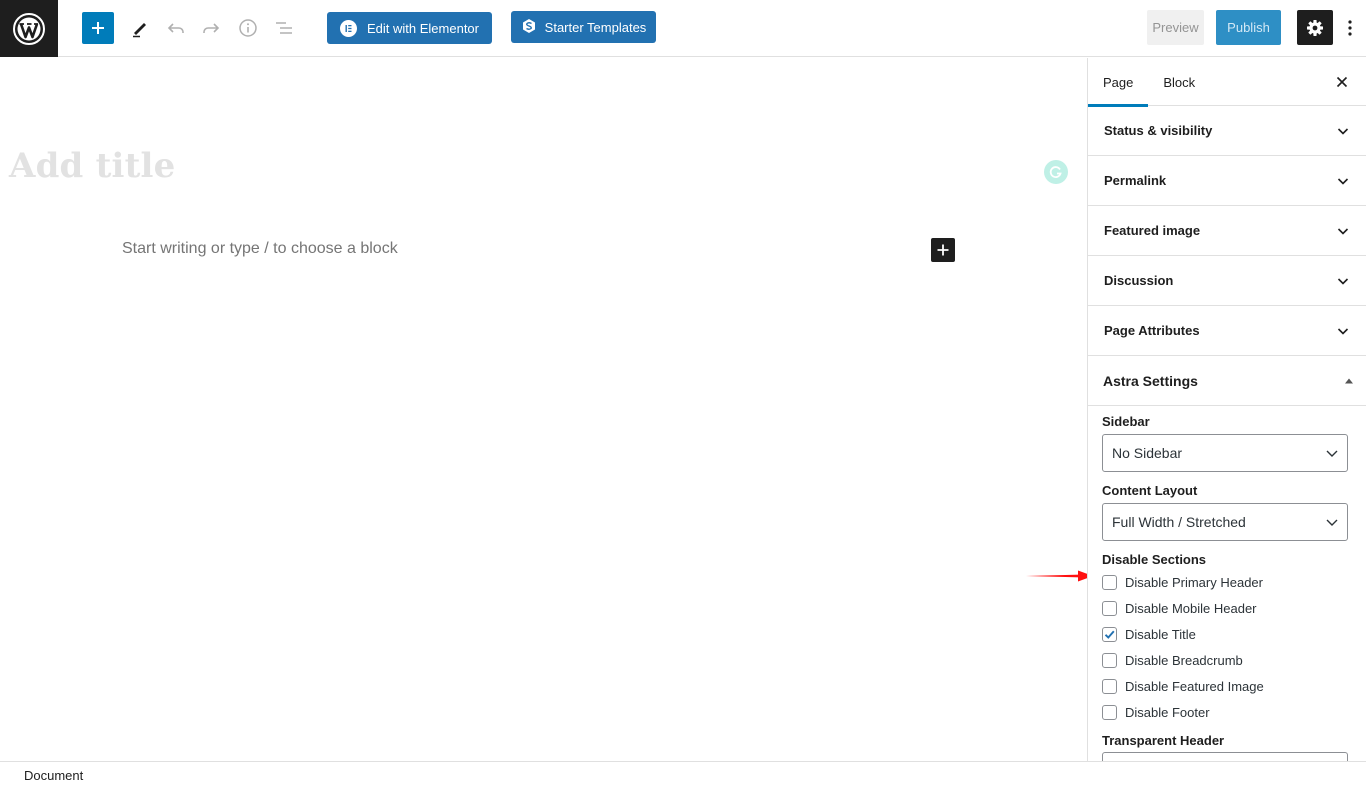  What do you see at coordinates (1227, 231) in the screenshot?
I see `panel-featured-image: Featured image` at bounding box center [1227, 231].